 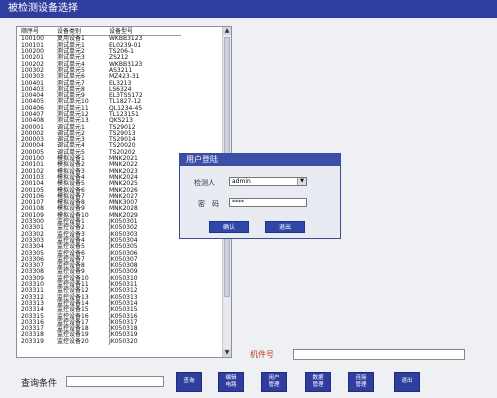 I want to click on cell-seq: 203319, so click(x=32, y=341).